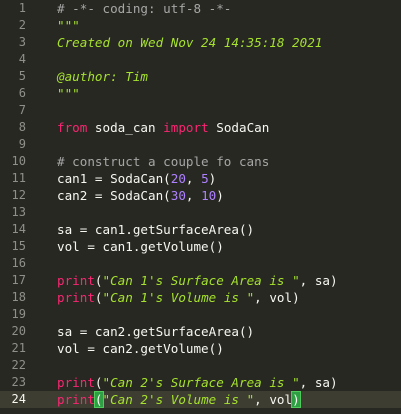 The image size is (401, 414). I want to click on code-token-plain: vol = can2.getVolume(), so click(140, 348).